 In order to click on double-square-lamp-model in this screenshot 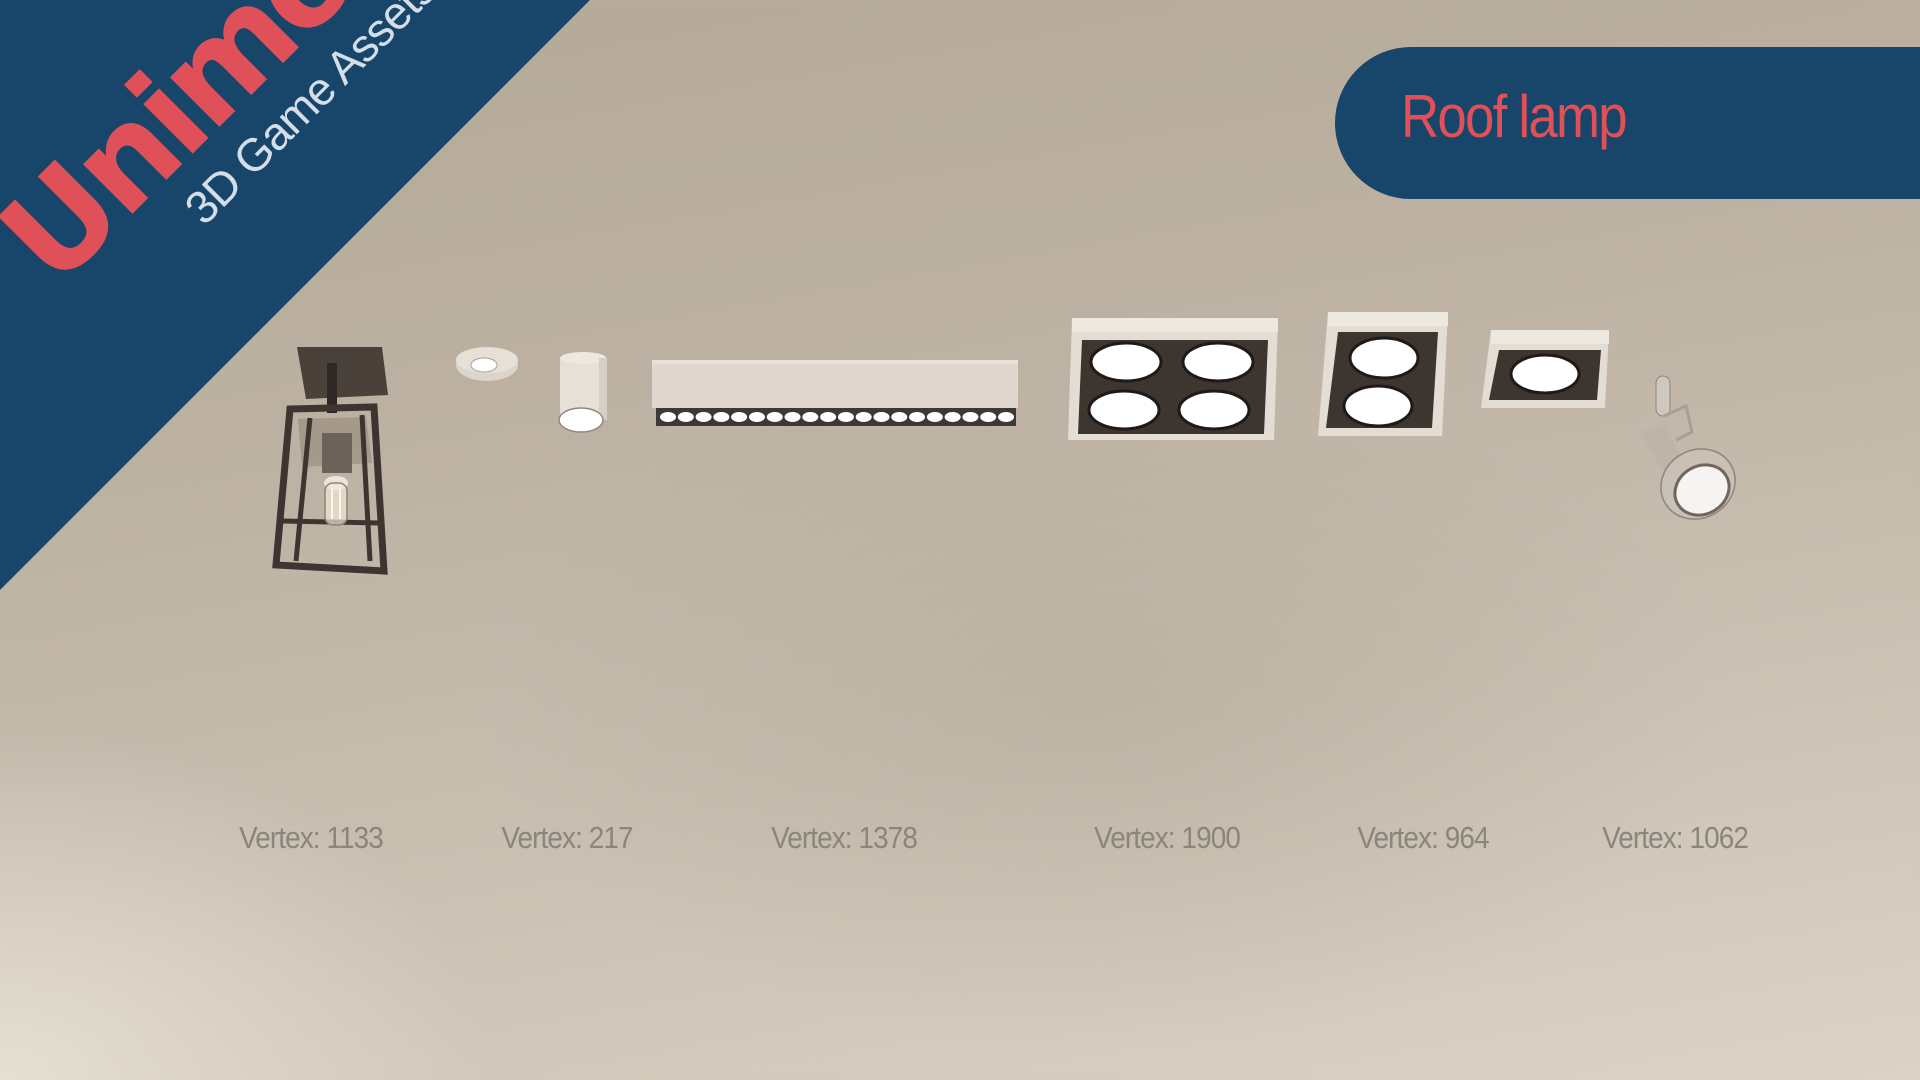, I will do `click(1383, 374)`.